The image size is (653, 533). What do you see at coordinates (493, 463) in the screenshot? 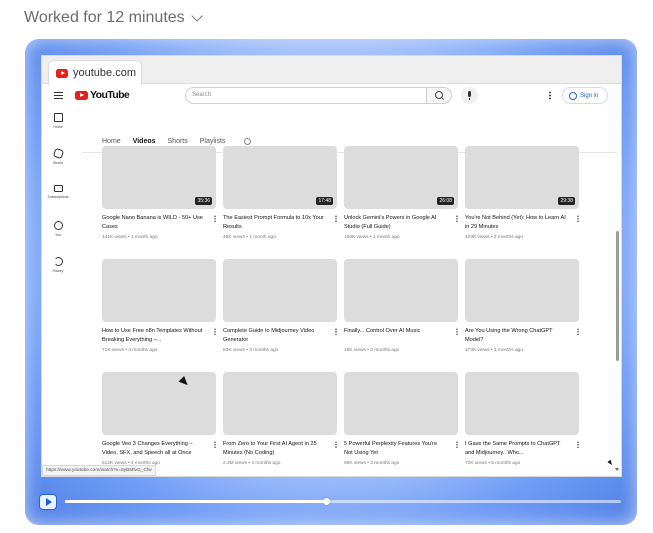
I see `video-meta: 72K views • 5 months ago` at bounding box center [493, 463].